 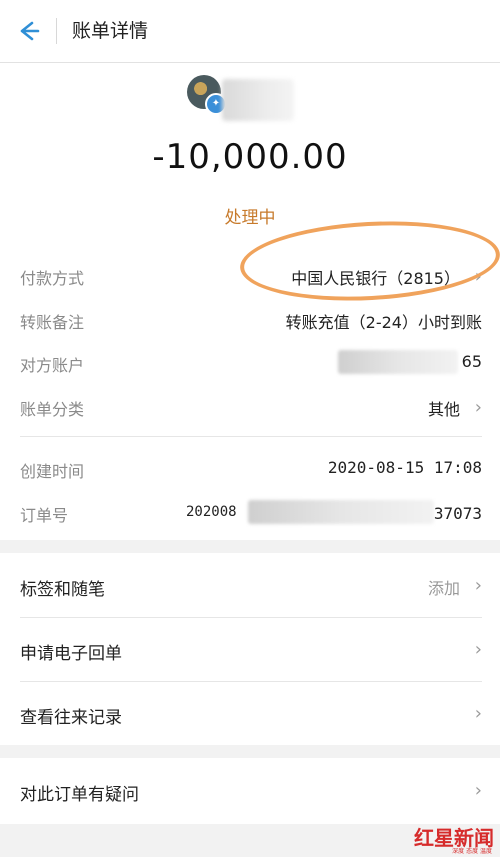 I want to click on order-number-prefix: 202008, so click(x=211, y=512).